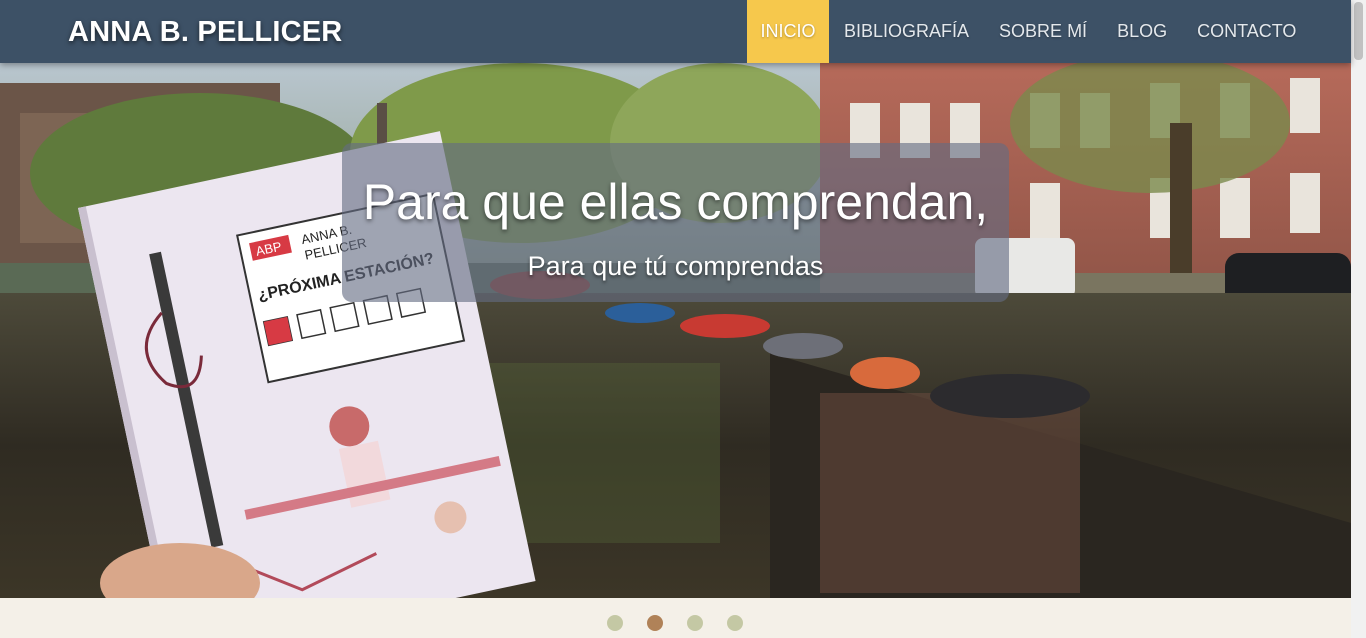  Describe the element at coordinates (906, 31) in the screenshot. I see `nav-item-bibliografia: BIBLIOGRAFÍA` at that location.